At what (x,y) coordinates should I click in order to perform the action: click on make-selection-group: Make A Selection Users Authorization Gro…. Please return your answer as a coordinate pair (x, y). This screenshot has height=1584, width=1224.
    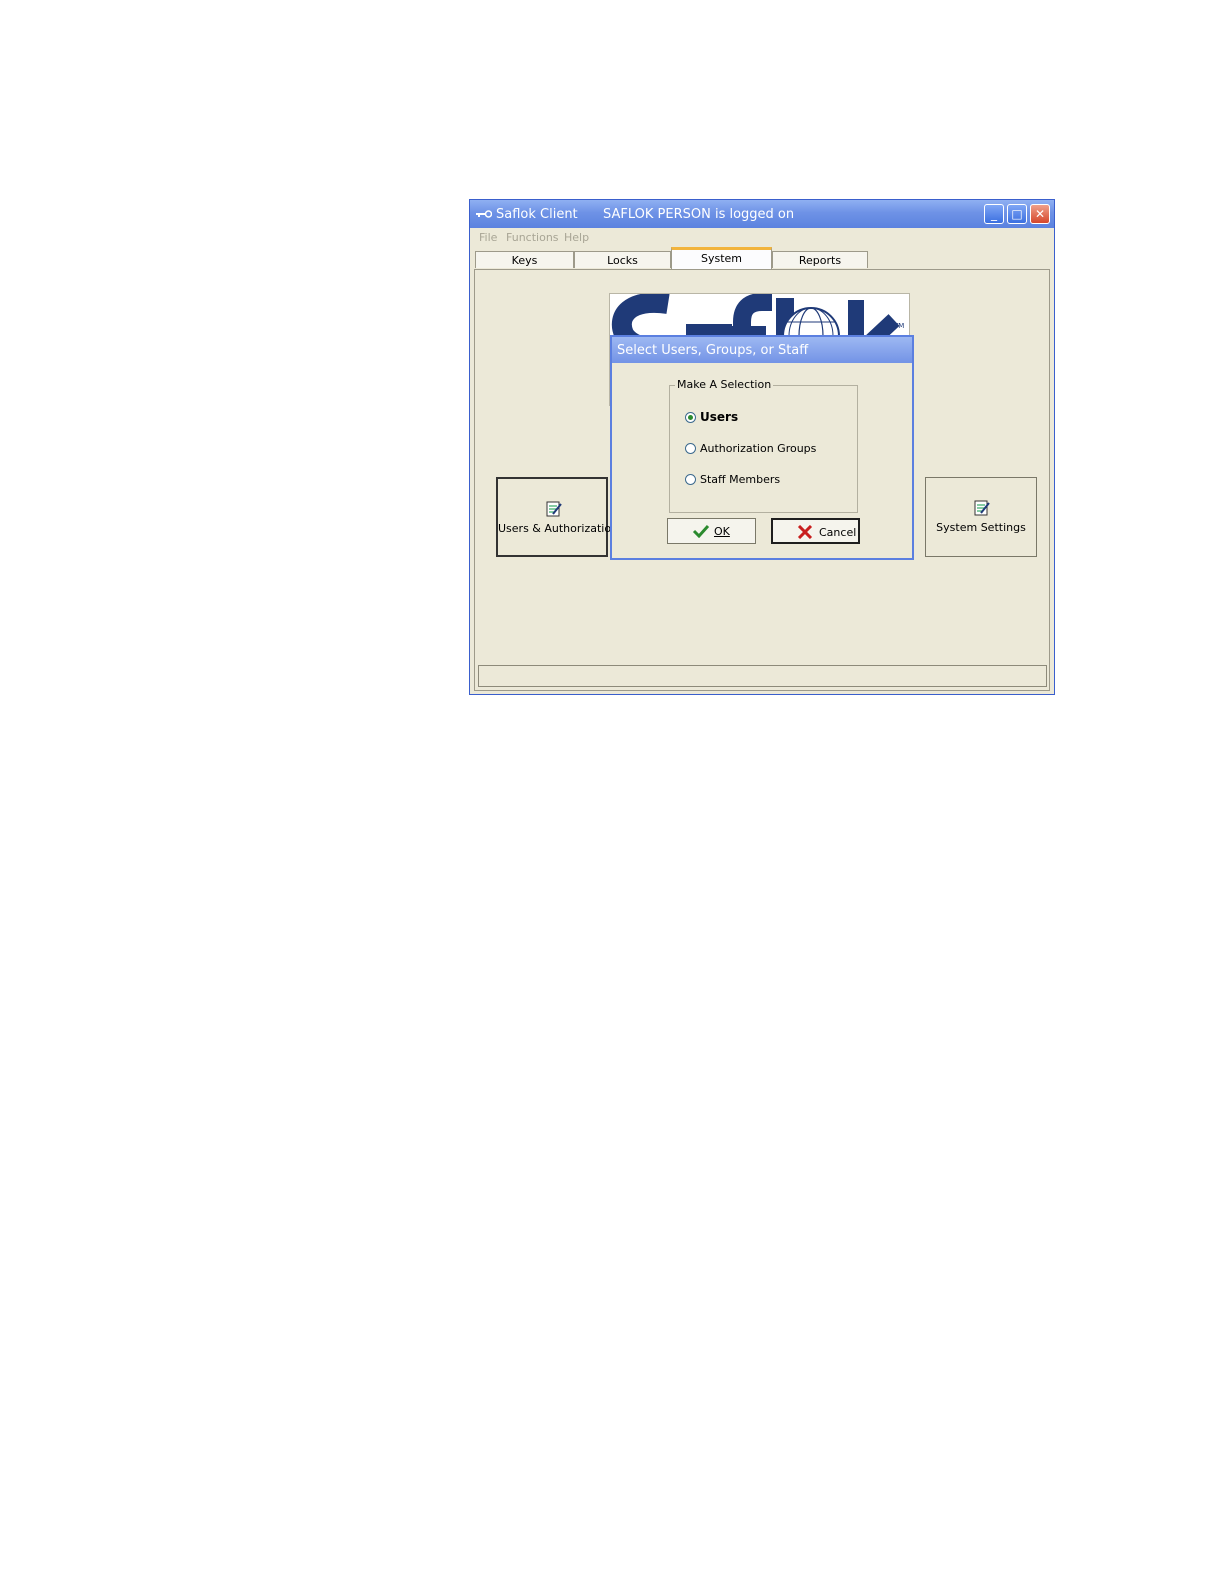
    Looking at the image, I should click on (763, 445).